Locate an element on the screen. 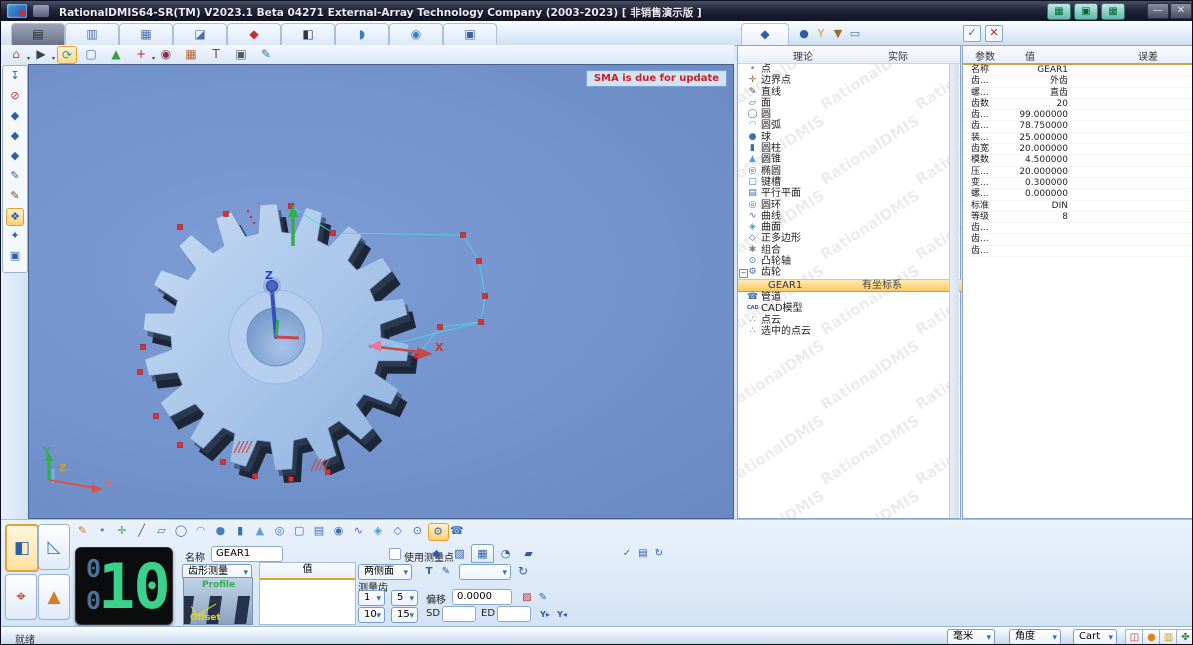  tree-item-gear1: GEAR1 有坐标系 is located at coordinates (850, 285).